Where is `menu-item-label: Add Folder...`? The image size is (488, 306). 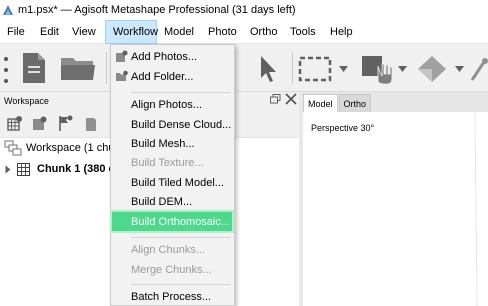
menu-item-label: Add Folder... is located at coordinates (162, 77).